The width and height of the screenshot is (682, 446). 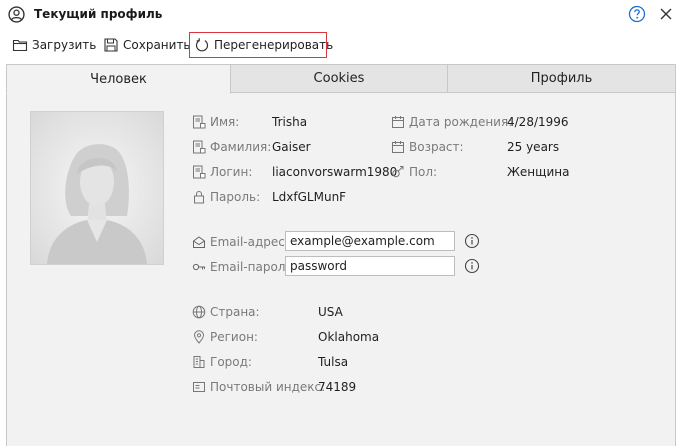 I want to click on region-value: Oklahoma, so click(x=348, y=337).